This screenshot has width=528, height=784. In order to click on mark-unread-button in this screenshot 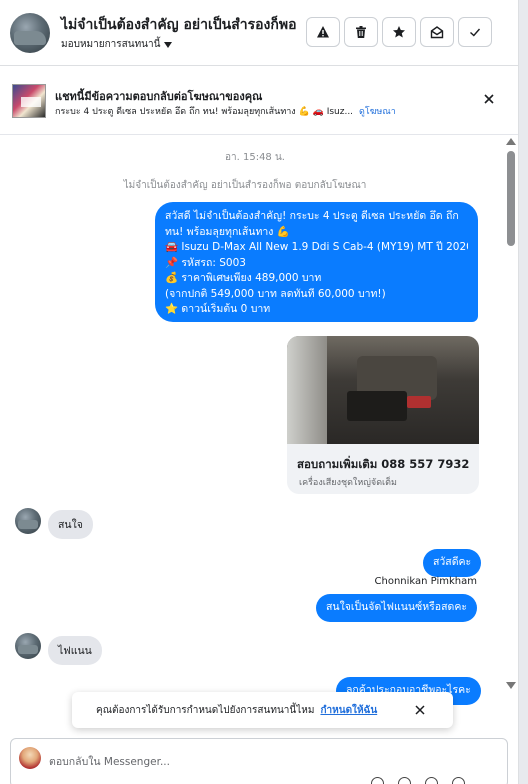, I will do `click(437, 32)`.